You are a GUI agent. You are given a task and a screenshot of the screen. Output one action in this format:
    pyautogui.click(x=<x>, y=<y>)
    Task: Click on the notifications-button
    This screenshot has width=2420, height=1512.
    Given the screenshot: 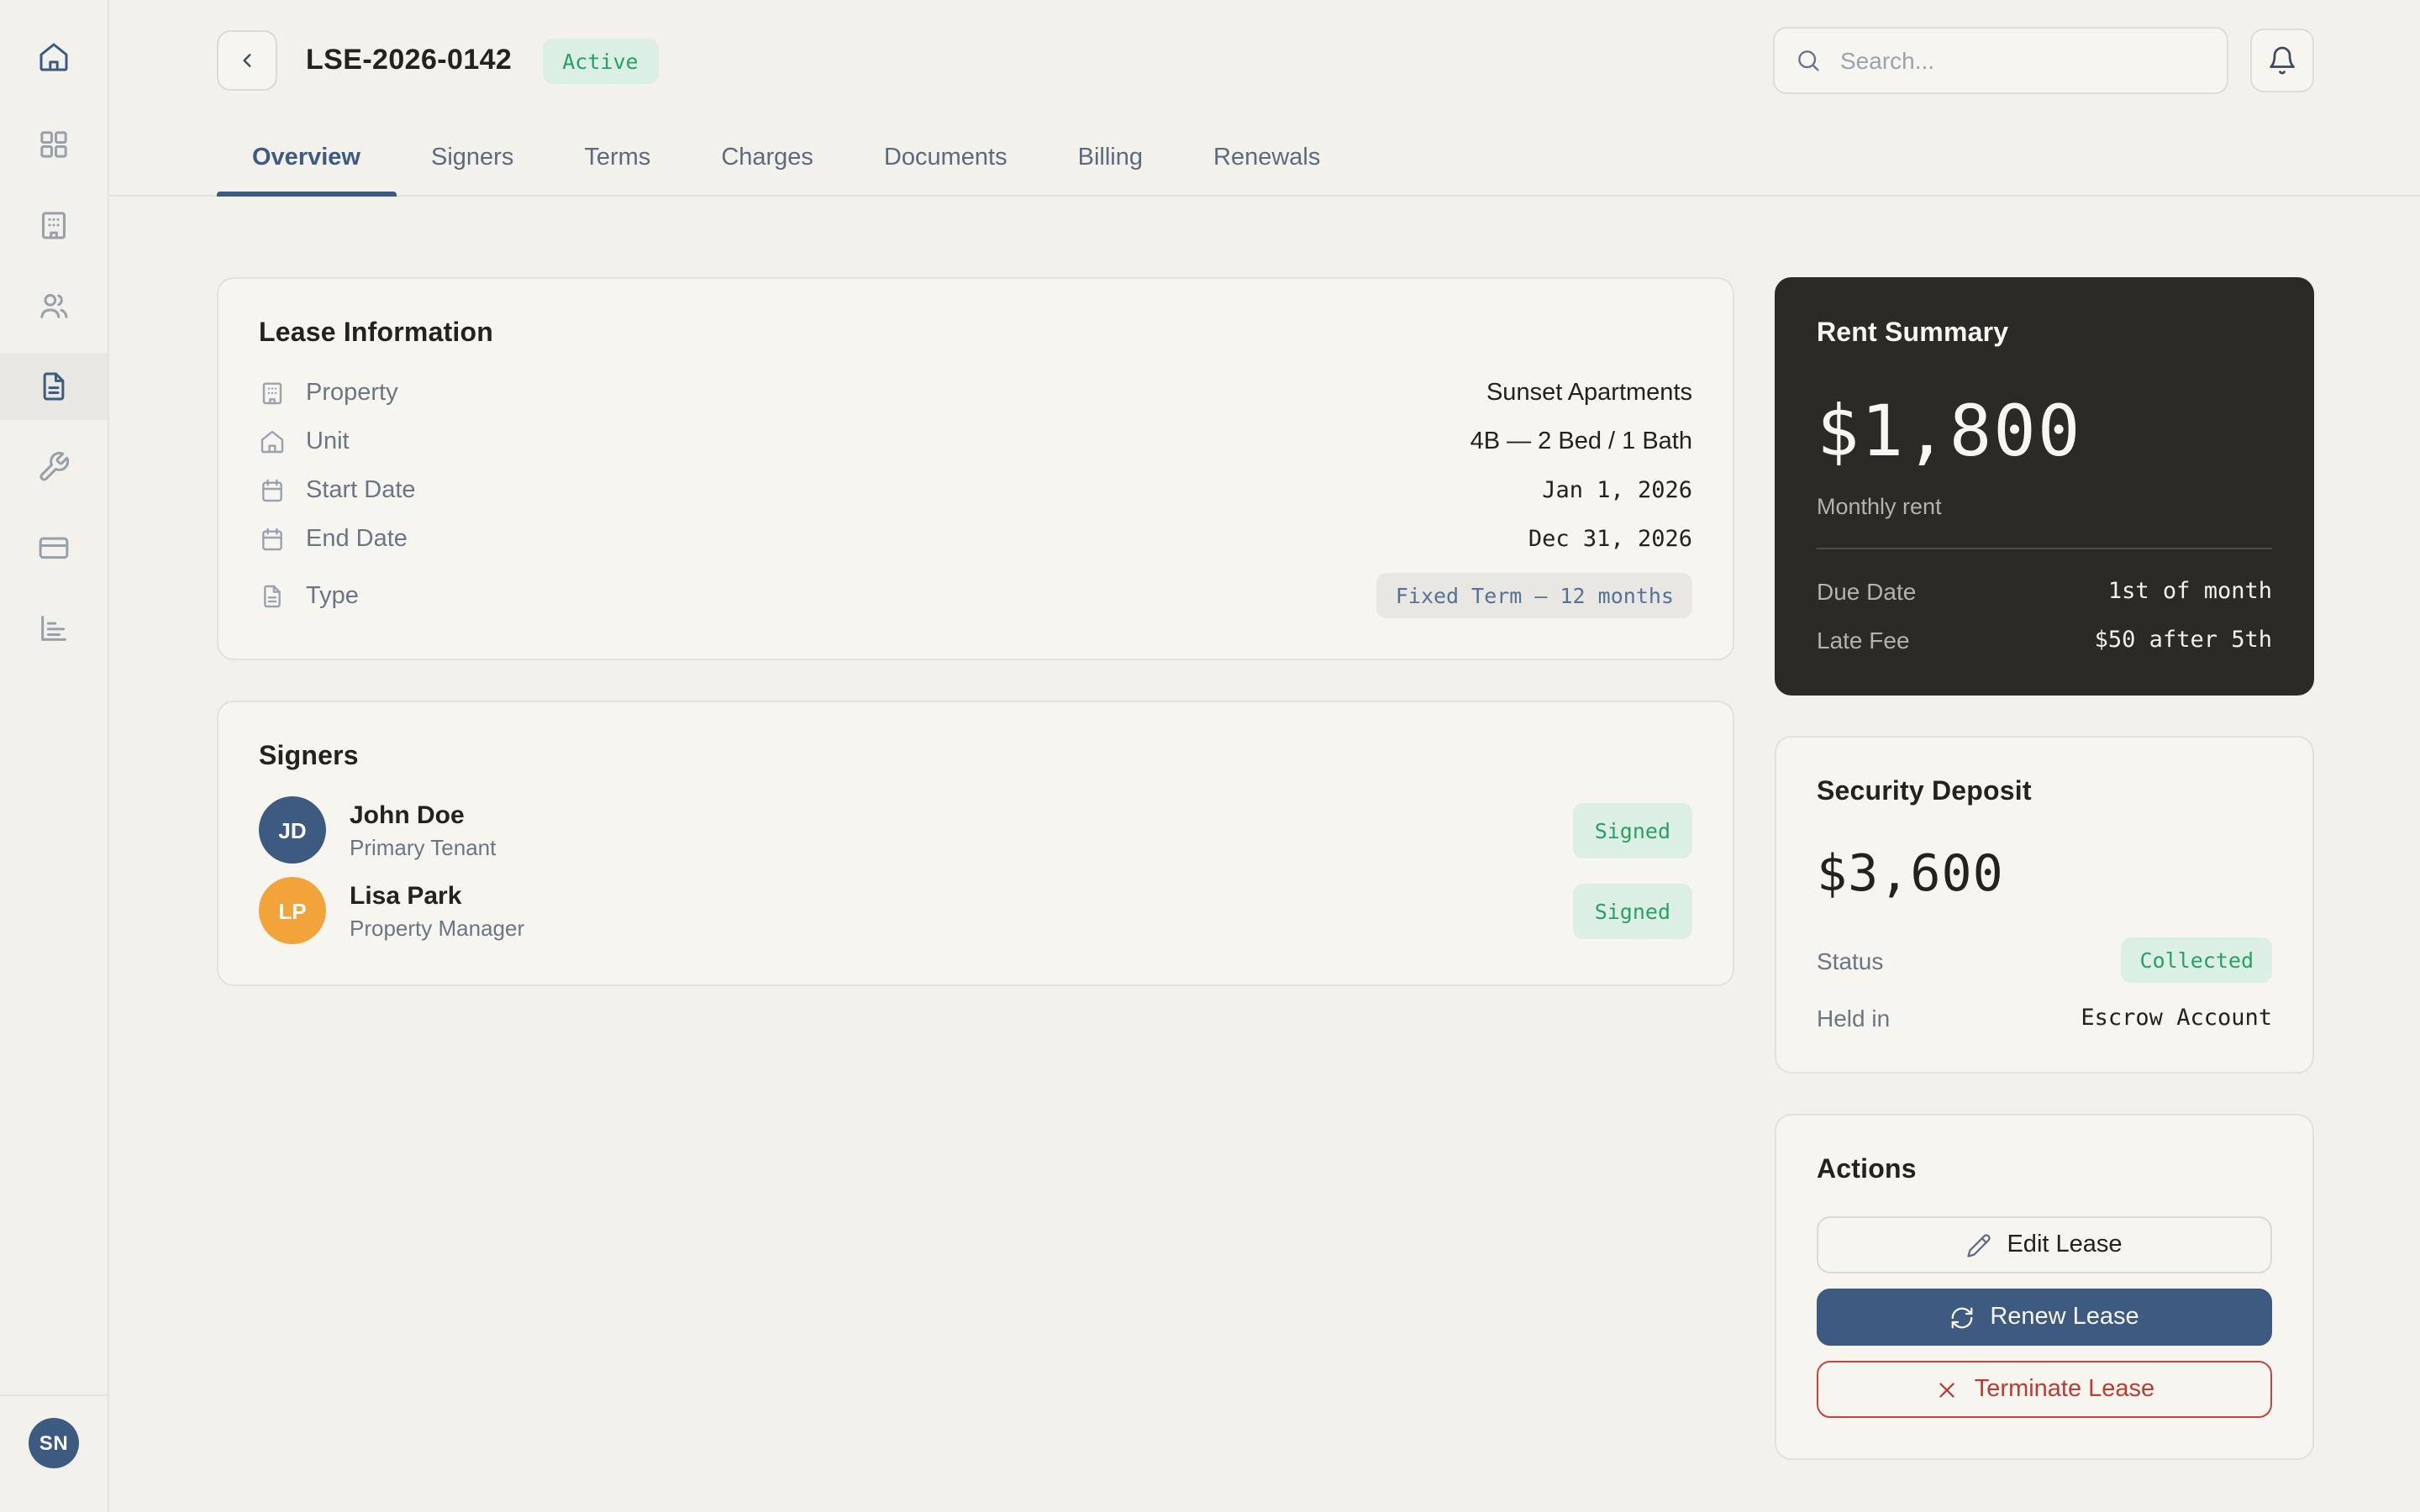 What is the action you would take?
    pyautogui.click(x=2282, y=60)
    